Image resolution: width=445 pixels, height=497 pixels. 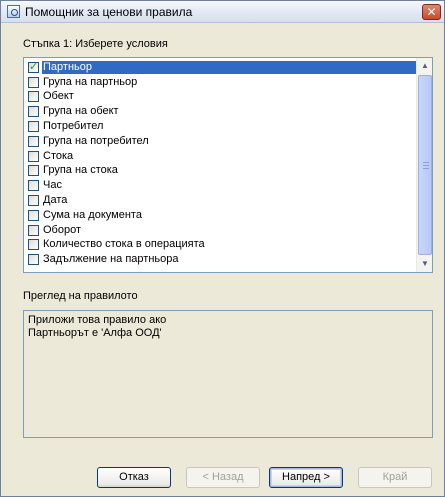 I want to click on condition-label: Група на обект, so click(x=81, y=111).